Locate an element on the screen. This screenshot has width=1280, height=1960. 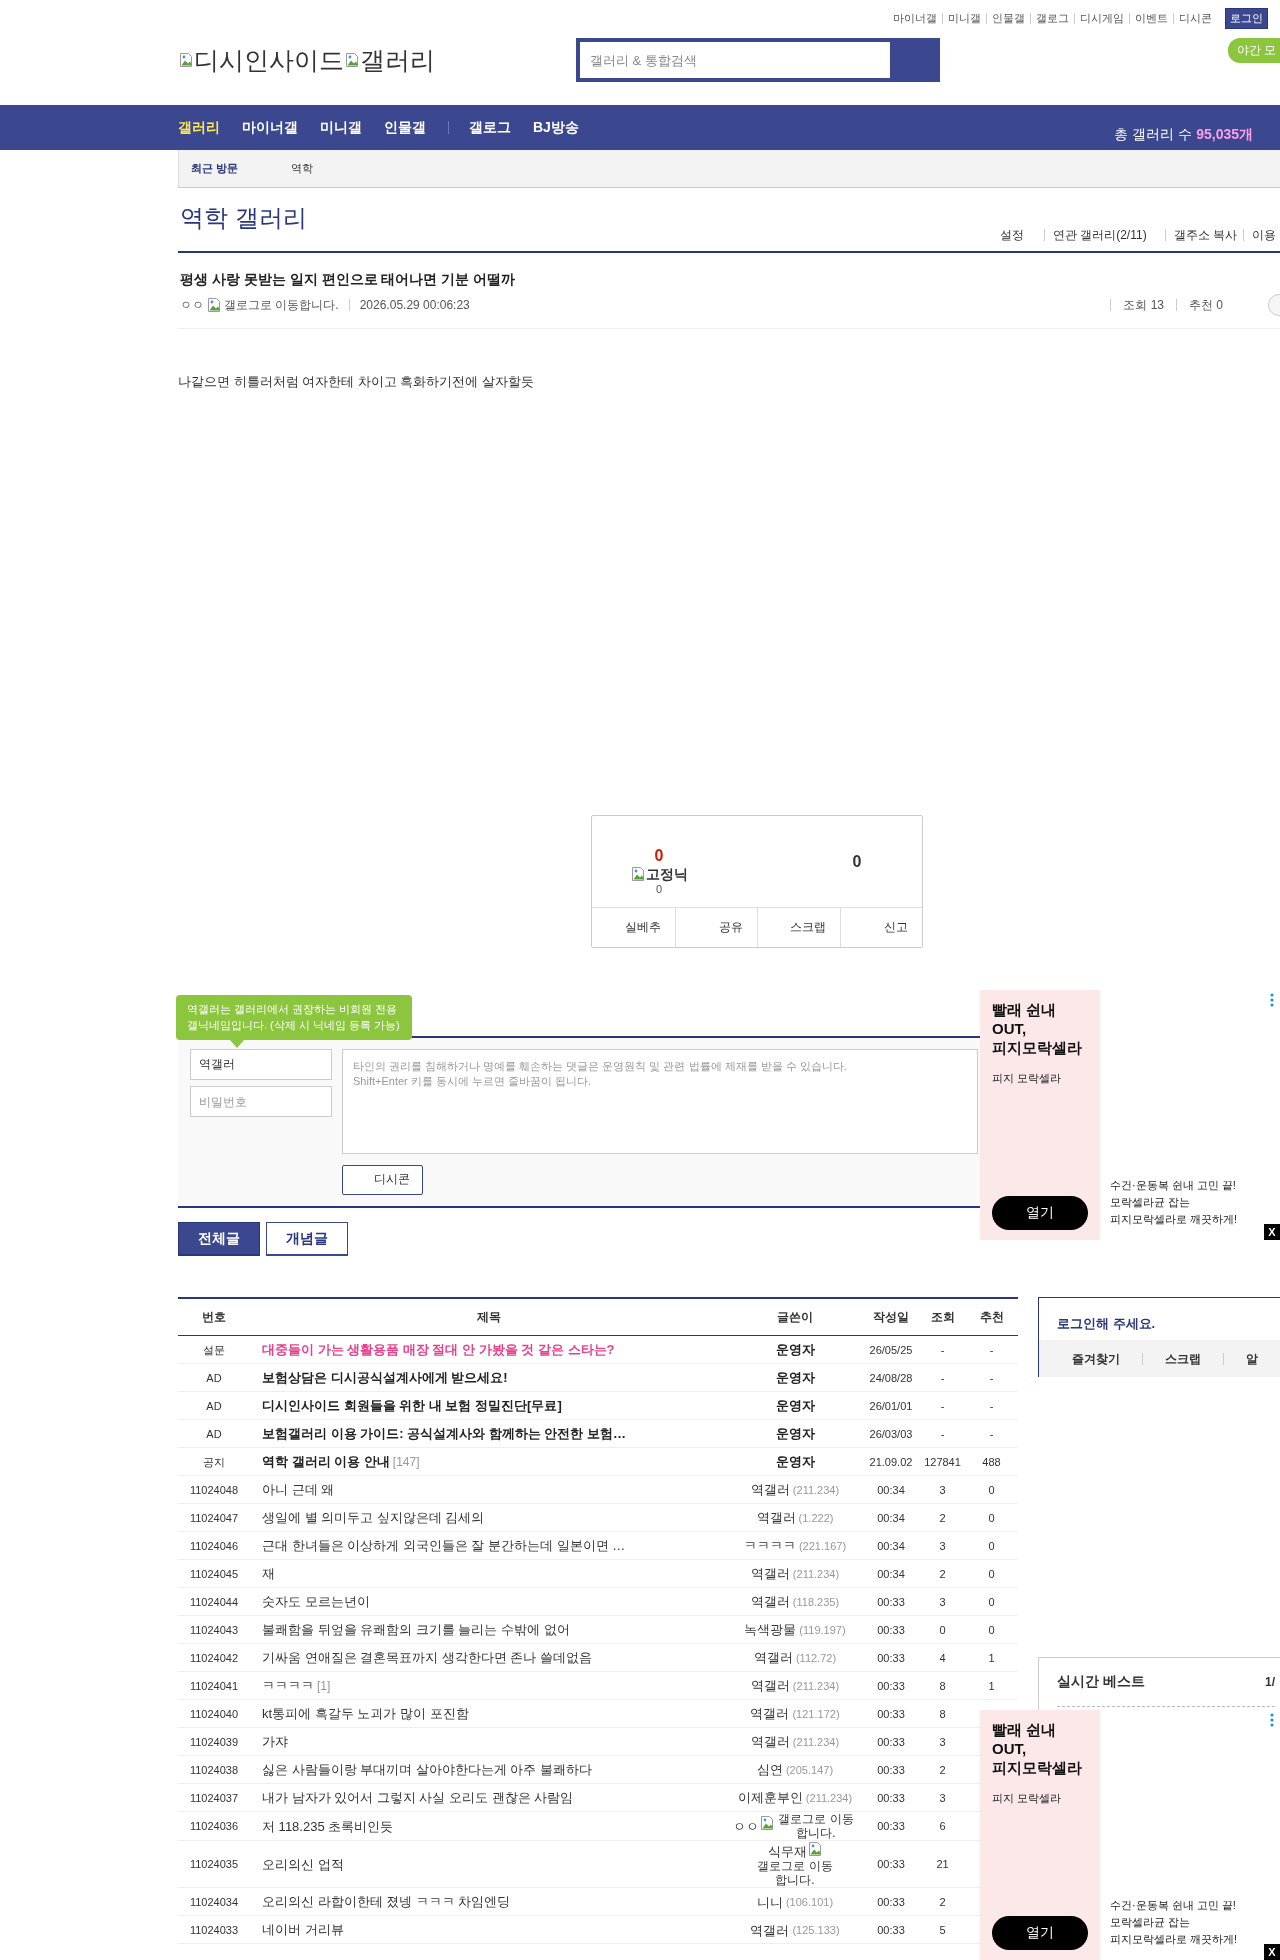
action-button: 신고 is located at coordinates (880, 927).